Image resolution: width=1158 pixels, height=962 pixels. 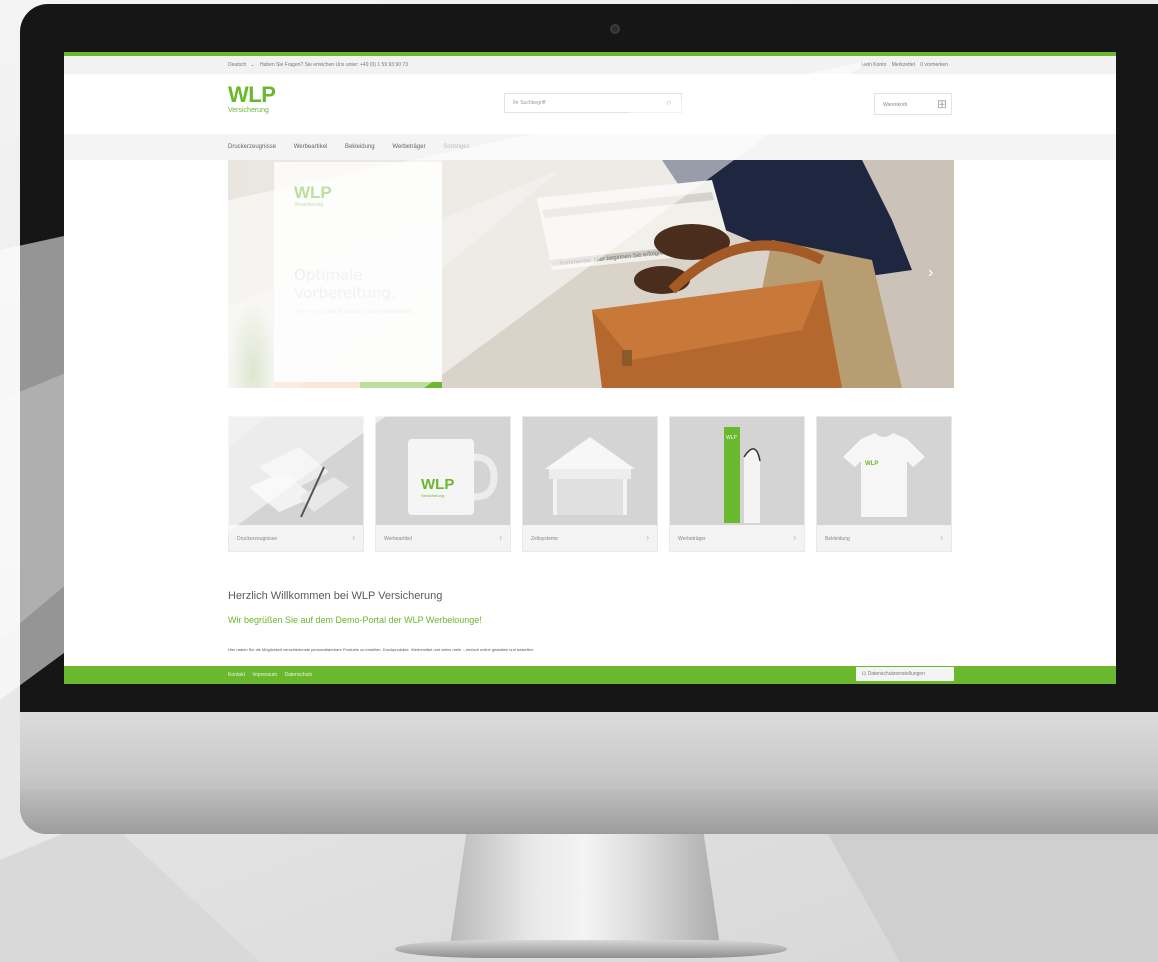 What do you see at coordinates (264, 675) in the screenshot?
I see `footer-link-impressum: Impressum` at bounding box center [264, 675].